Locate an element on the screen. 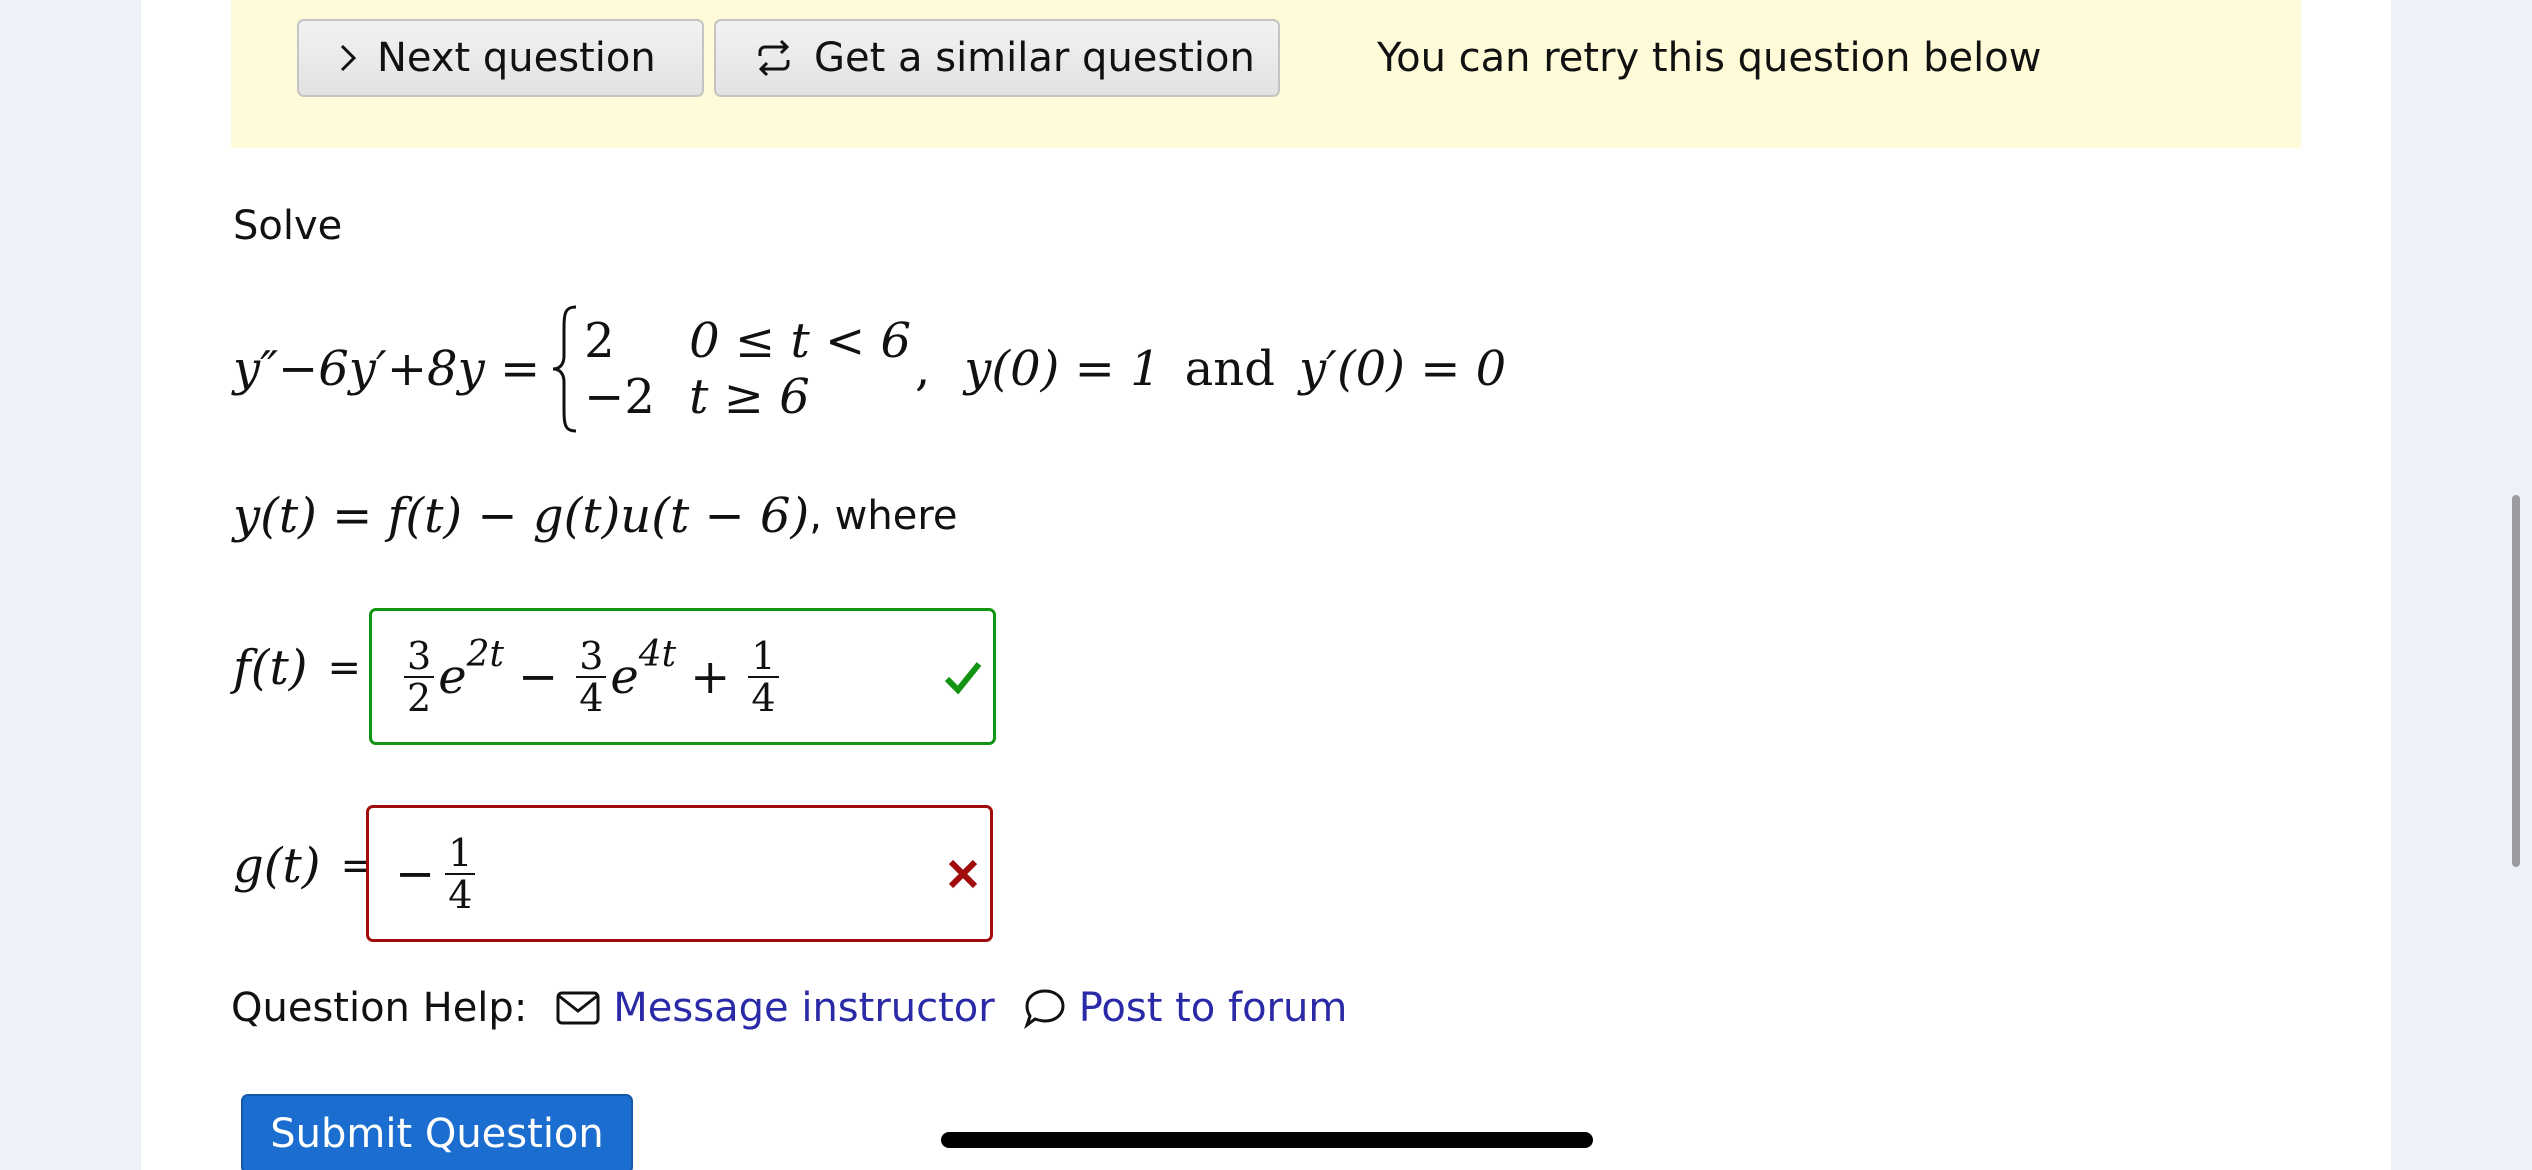 The width and height of the screenshot is (2532, 1170). f-term1-exponent: 2t is located at coordinates (485, 654).